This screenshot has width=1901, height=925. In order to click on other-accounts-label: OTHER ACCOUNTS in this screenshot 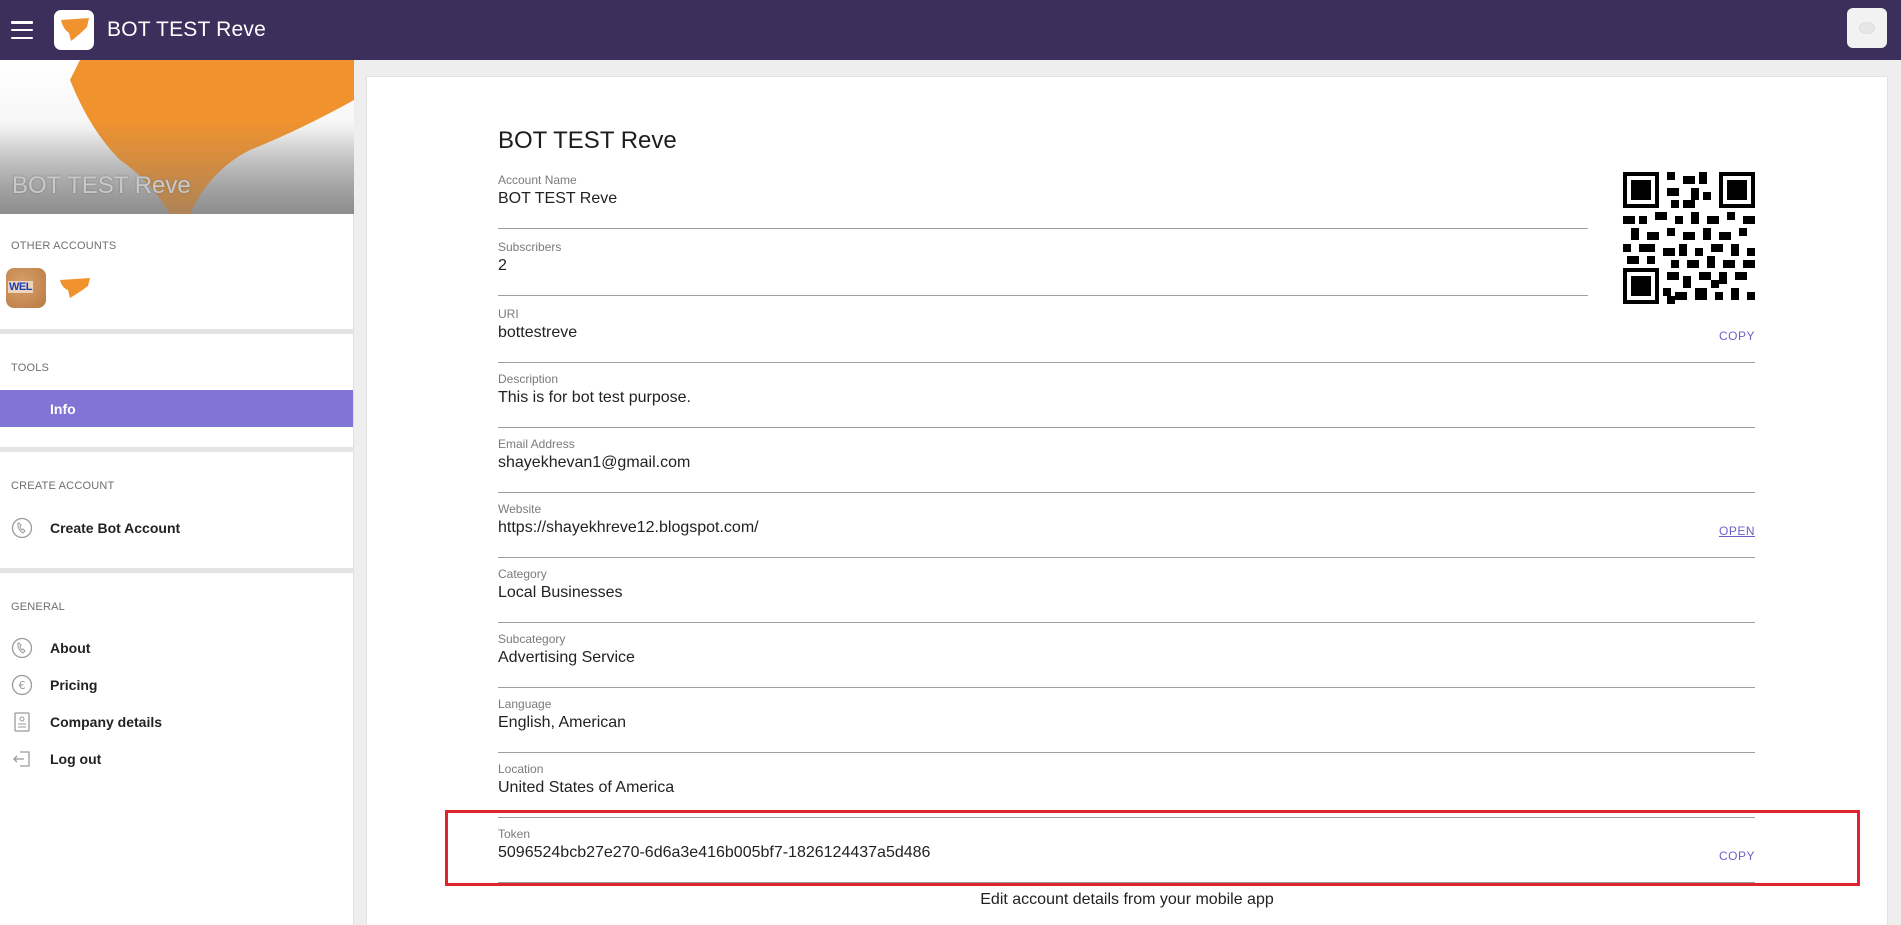, I will do `click(64, 246)`.